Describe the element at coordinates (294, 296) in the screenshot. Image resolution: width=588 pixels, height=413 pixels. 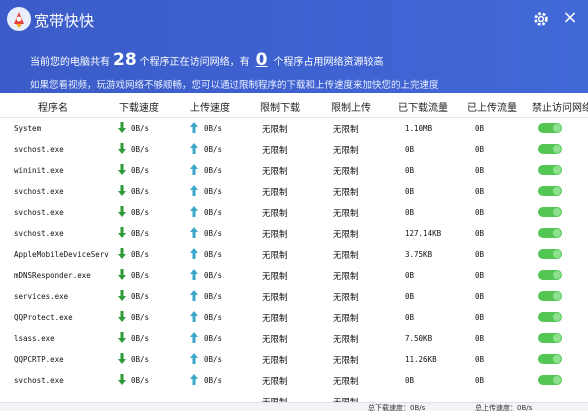
I see `table-row: services.exe 0B/s 0B/s 无限制 无限制 0B 0B` at that location.